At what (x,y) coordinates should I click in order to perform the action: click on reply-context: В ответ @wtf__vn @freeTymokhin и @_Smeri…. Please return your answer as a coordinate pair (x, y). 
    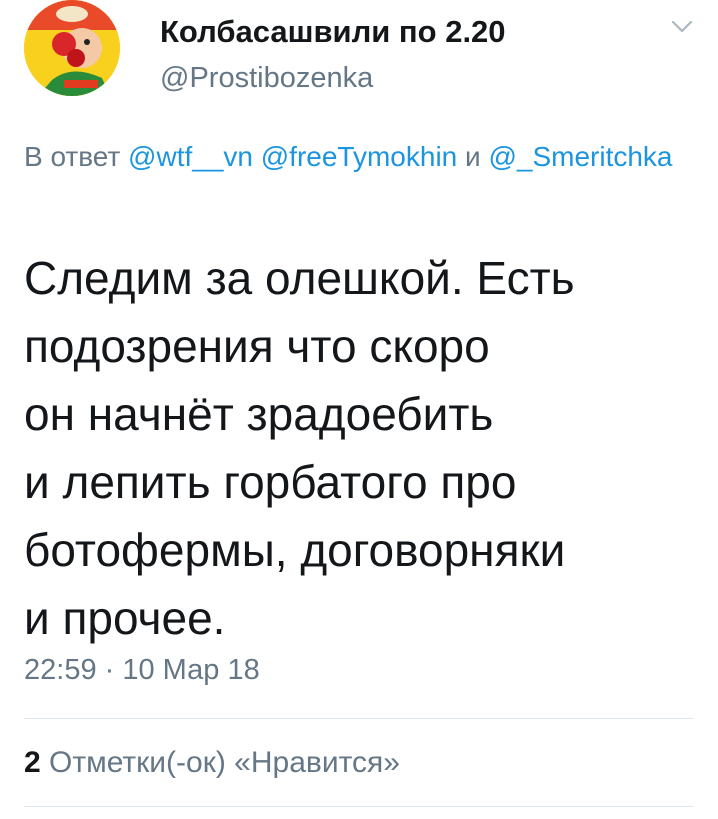
    Looking at the image, I should click on (354, 157).